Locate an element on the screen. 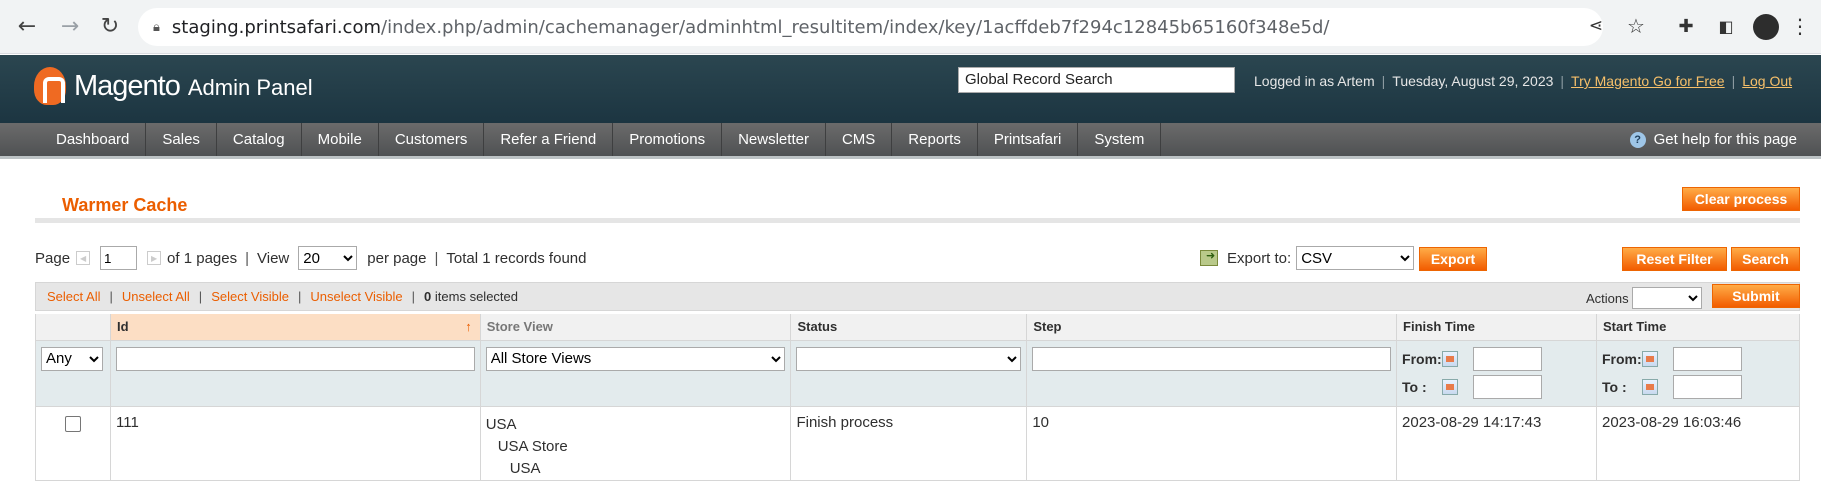  status-filter-select is located at coordinates (909, 358).